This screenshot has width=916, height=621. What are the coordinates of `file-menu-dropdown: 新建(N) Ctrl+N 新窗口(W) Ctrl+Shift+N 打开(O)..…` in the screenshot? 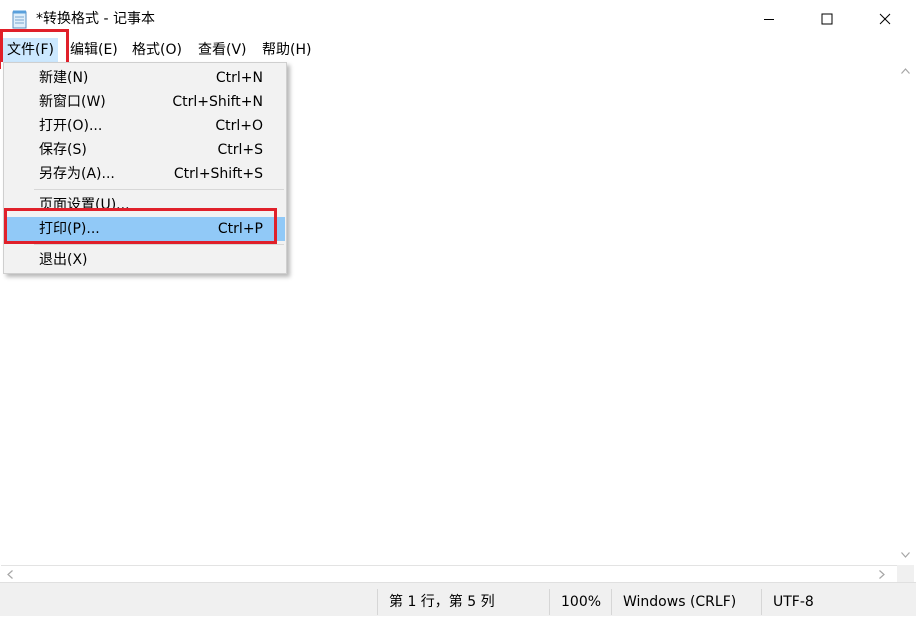 It's located at (145, 168).